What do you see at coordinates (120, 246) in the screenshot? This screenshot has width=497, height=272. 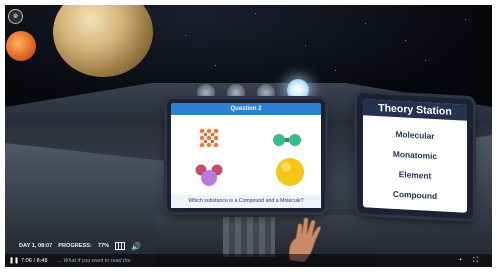 I see `menu-grid-icon` at bounding box center [120, 246].